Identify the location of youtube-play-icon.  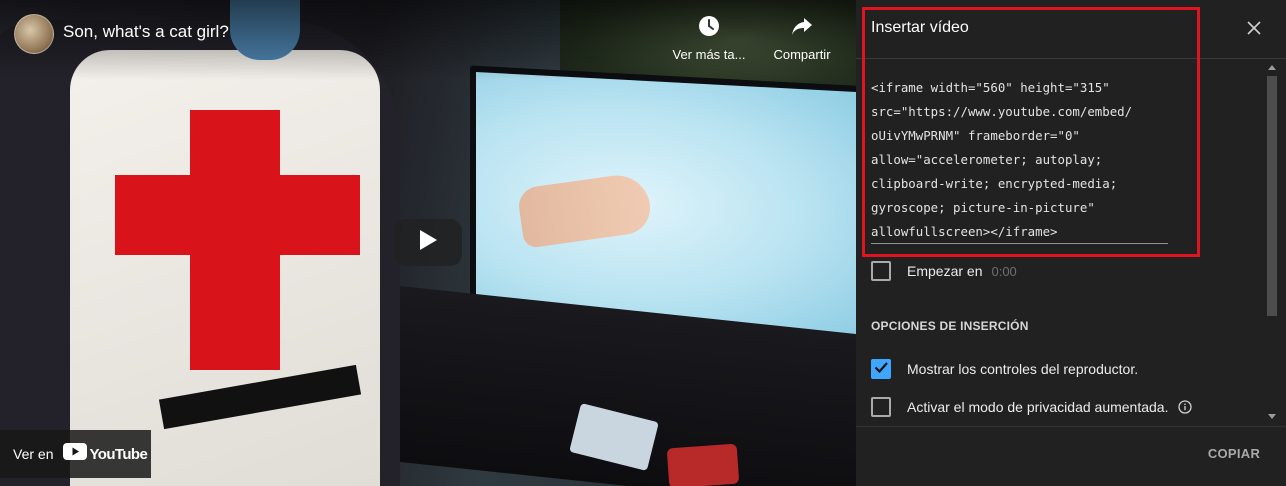
(75, 454).